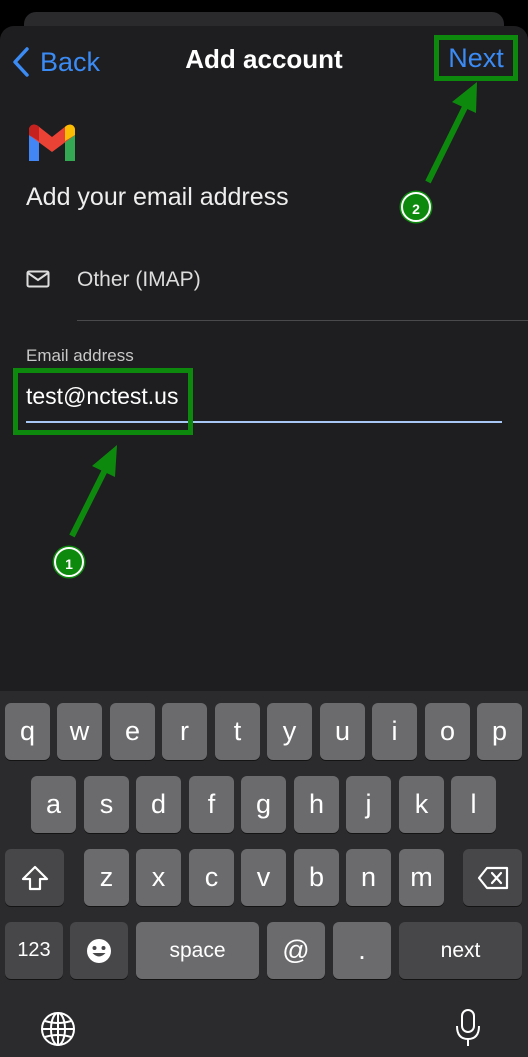  Describe the element at coordinates (184, 731) in the screenshot. I see `key-r: r` at that location.